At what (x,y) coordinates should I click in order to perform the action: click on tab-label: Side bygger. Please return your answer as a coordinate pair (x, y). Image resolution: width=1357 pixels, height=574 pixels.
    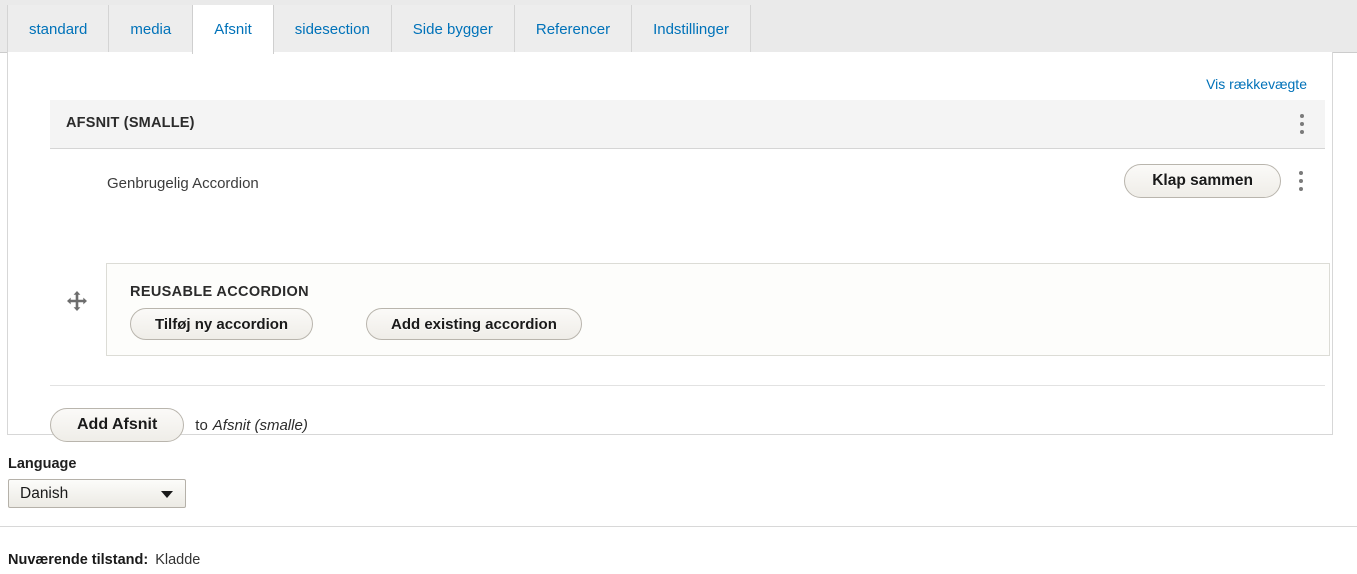
    Looking at the image, I should click on (452, 29).